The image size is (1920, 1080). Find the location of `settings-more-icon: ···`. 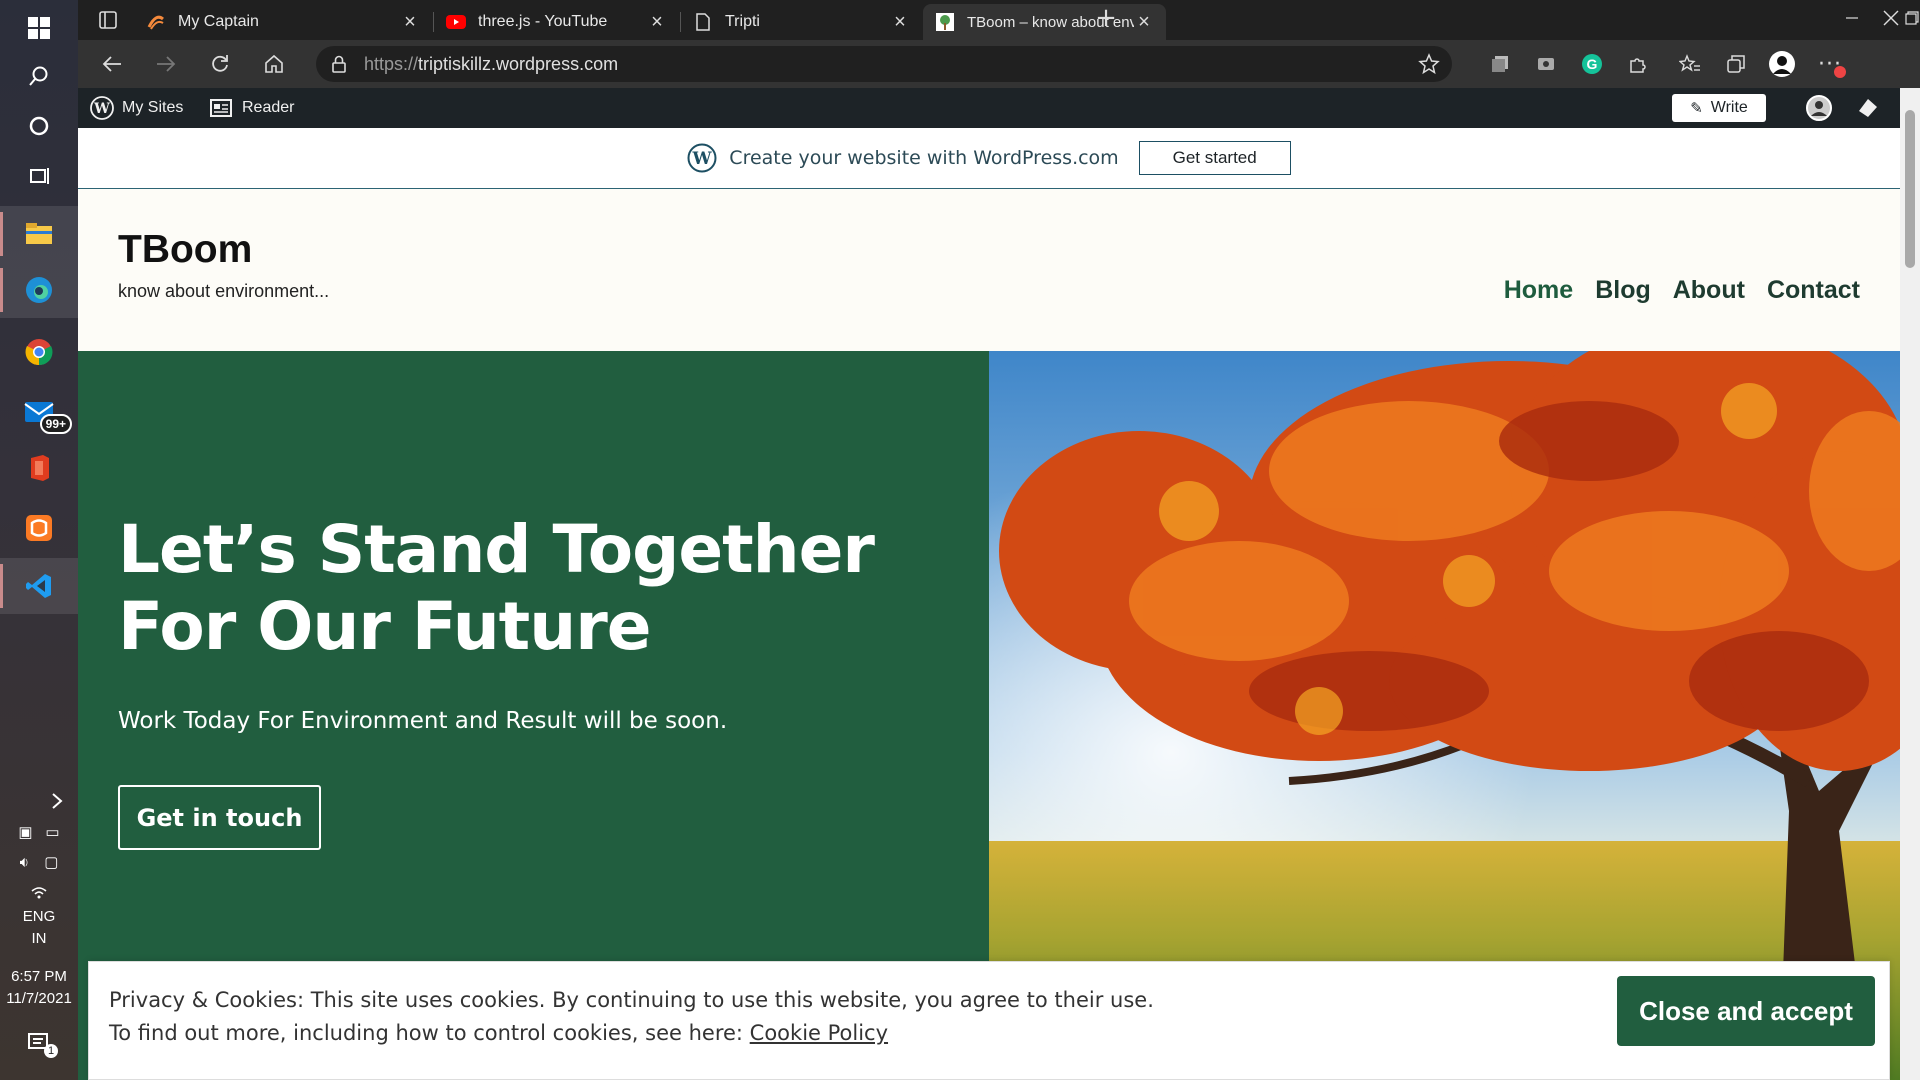

settings-more-icon: ··· is located at coordinates (1830, 64).